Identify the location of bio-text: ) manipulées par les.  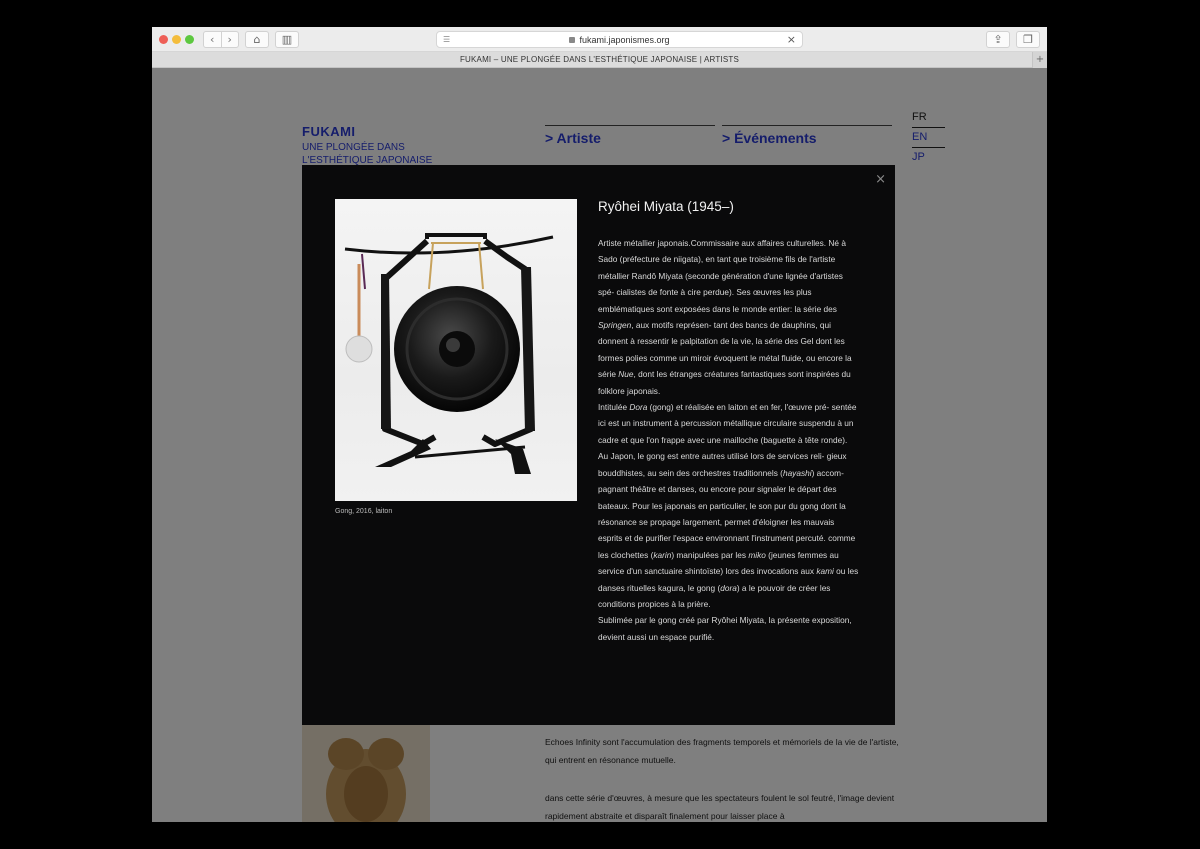
(710, 554).